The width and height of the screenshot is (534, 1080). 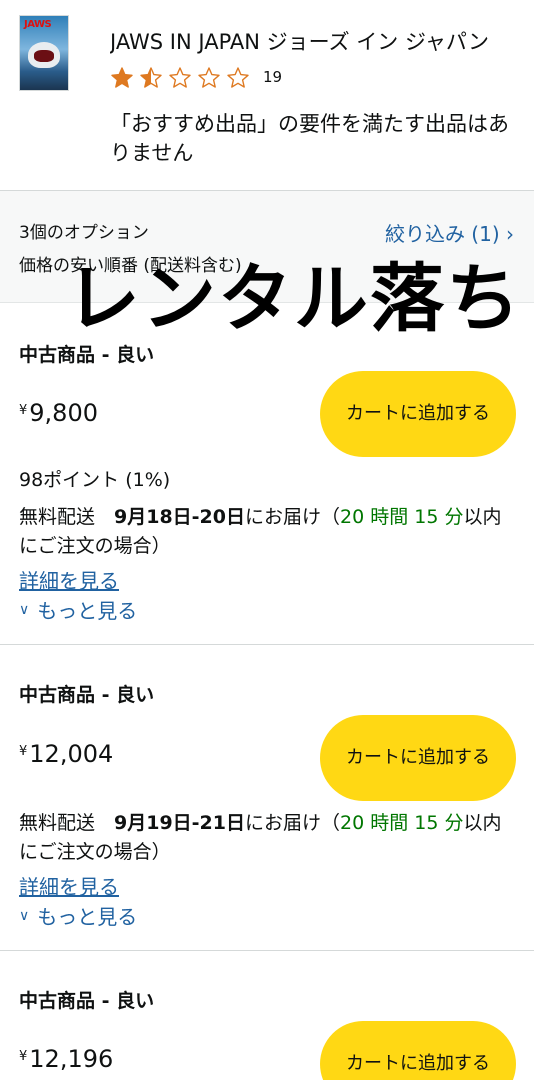 I want to click on star-rating, so click(x=182, y=78).